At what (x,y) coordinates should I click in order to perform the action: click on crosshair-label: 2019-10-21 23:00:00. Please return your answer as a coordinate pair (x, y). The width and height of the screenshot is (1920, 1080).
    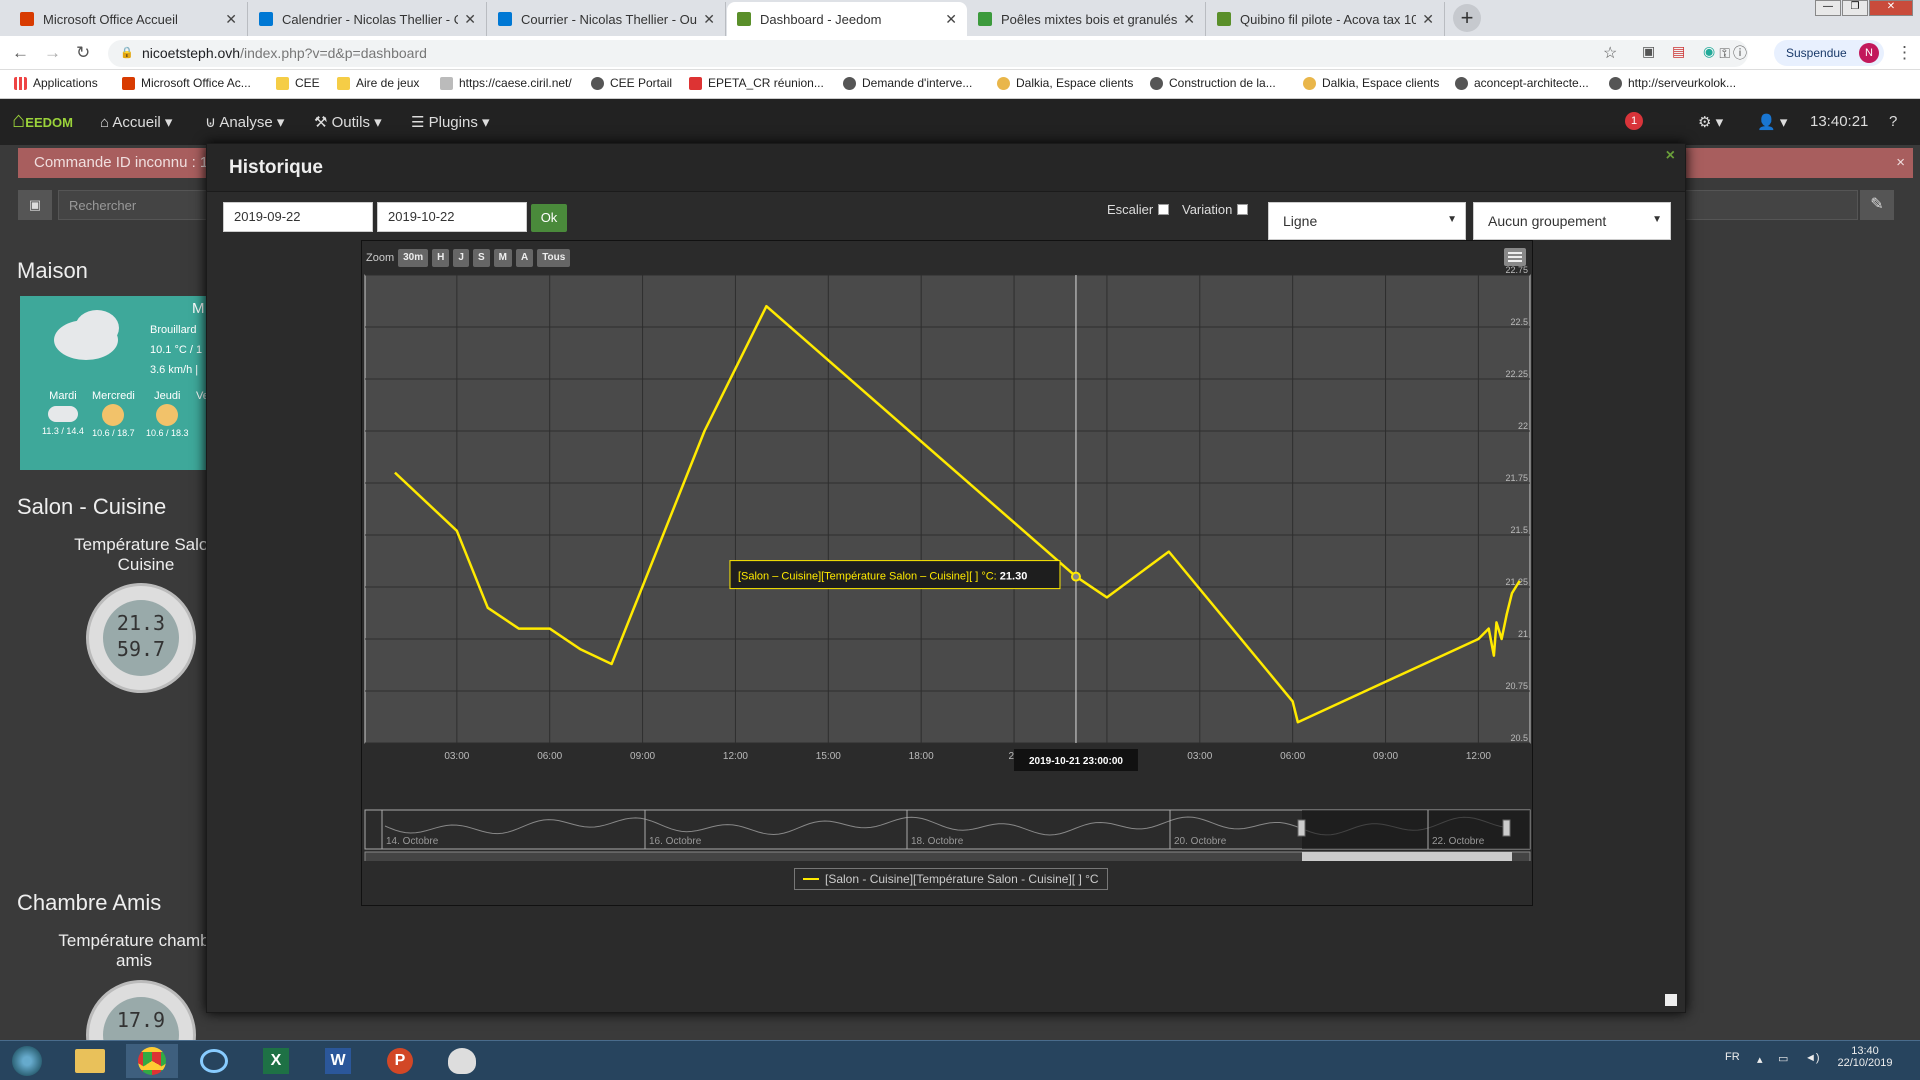
    Looking at the image, I should click on (1076, 761).